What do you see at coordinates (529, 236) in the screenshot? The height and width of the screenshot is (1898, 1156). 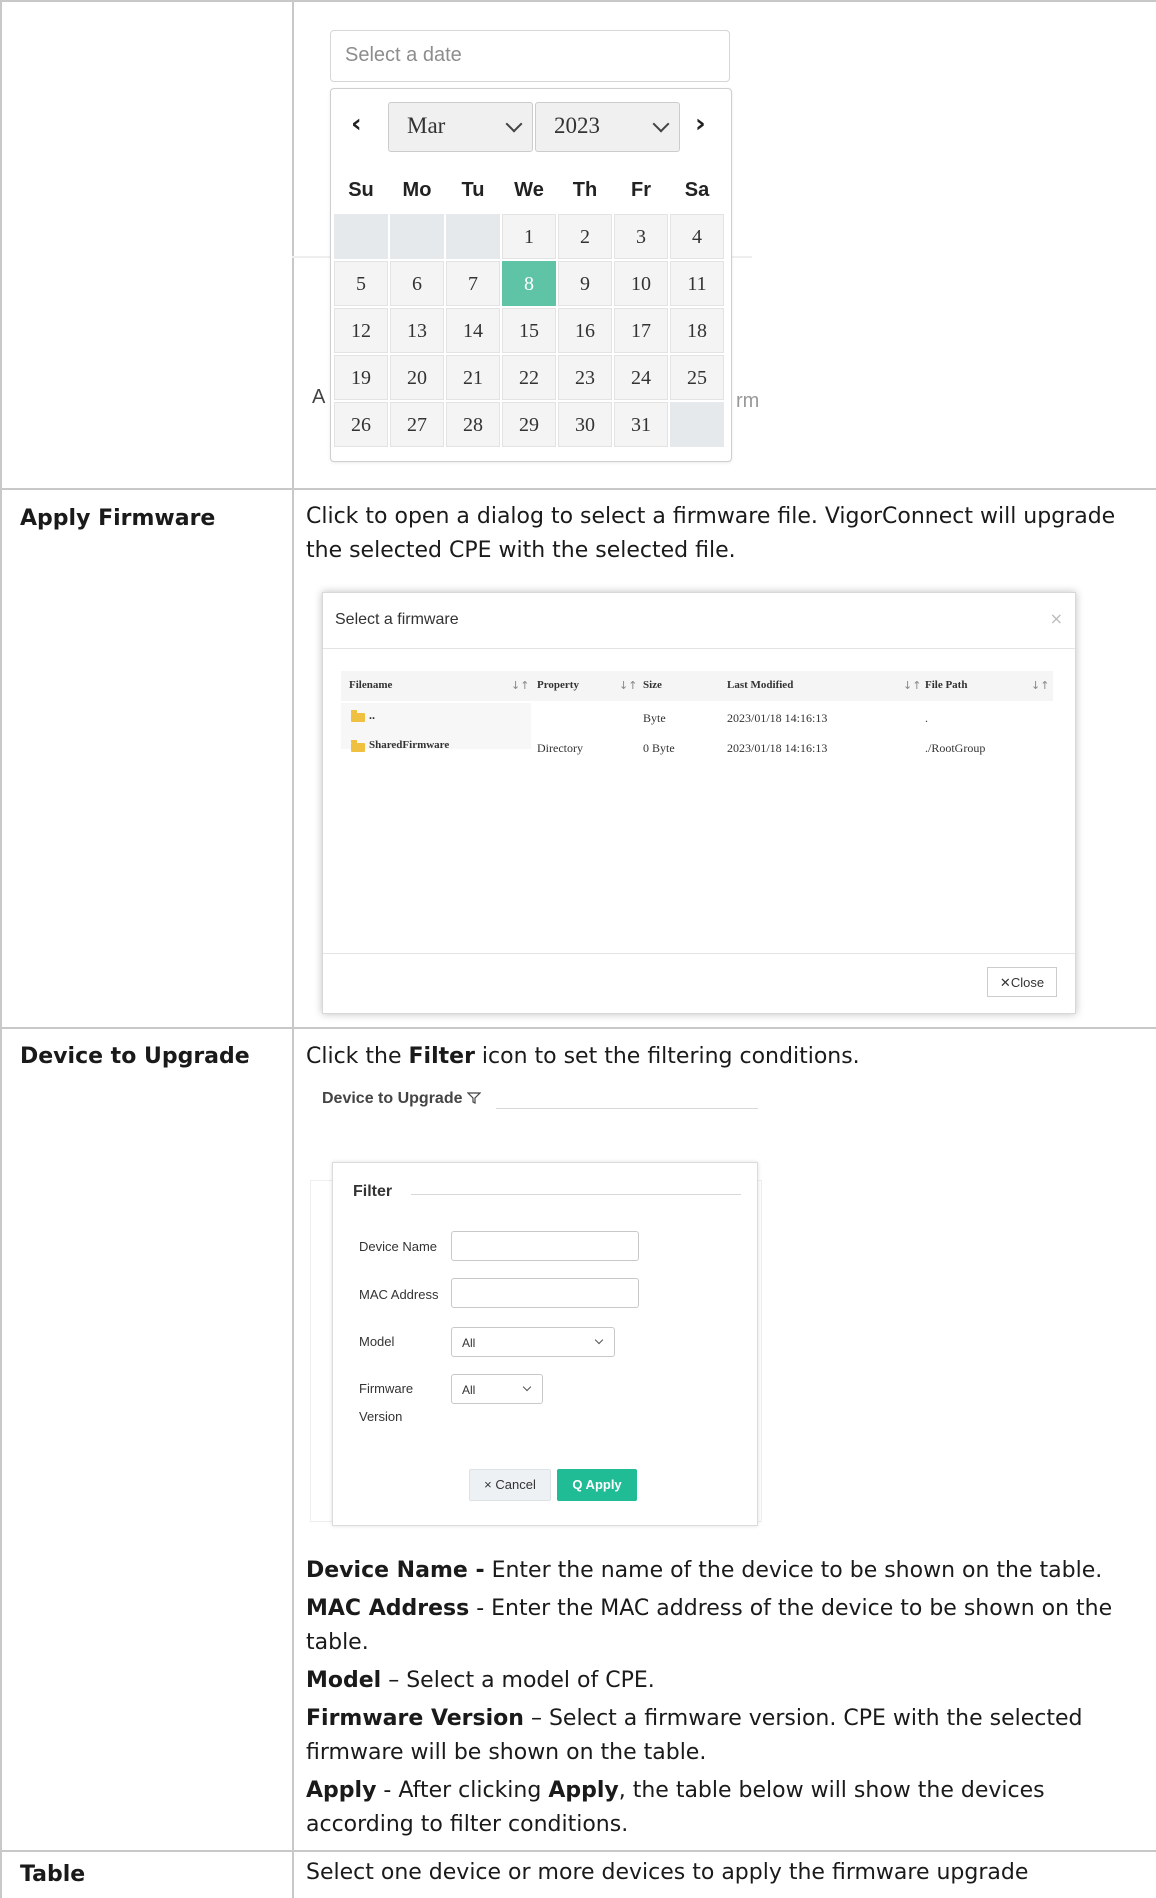 I see `calendar-day: 1` at bounding box center [529, 236].